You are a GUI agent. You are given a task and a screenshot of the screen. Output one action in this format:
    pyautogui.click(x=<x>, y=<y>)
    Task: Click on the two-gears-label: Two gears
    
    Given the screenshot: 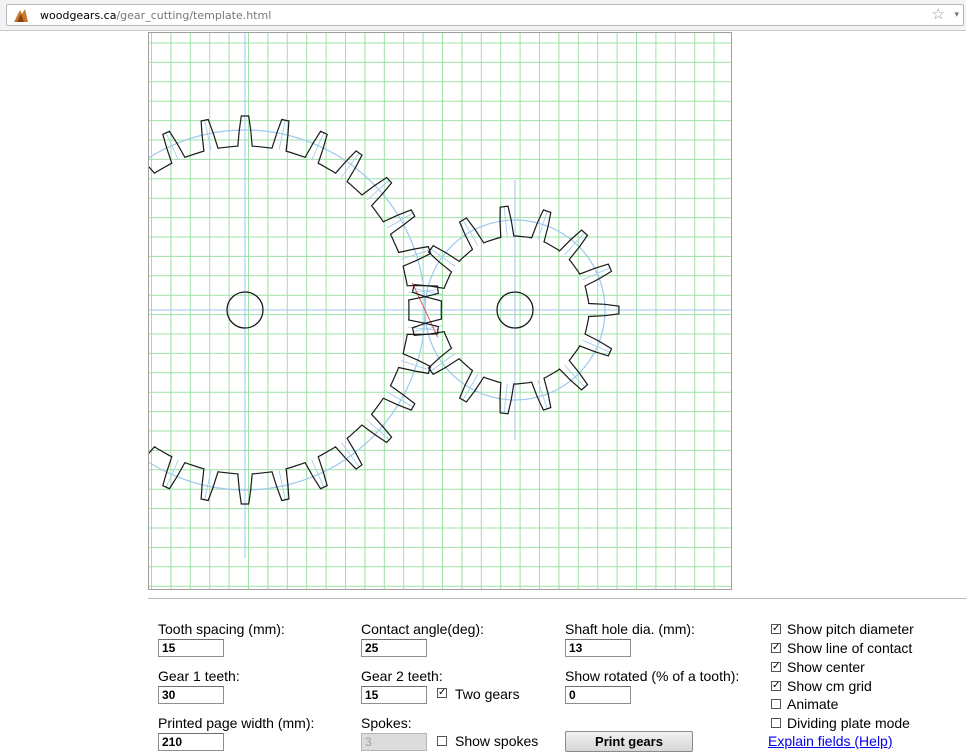 What is the action you would take?
    pyautogui.click(x=487, y=694)
    